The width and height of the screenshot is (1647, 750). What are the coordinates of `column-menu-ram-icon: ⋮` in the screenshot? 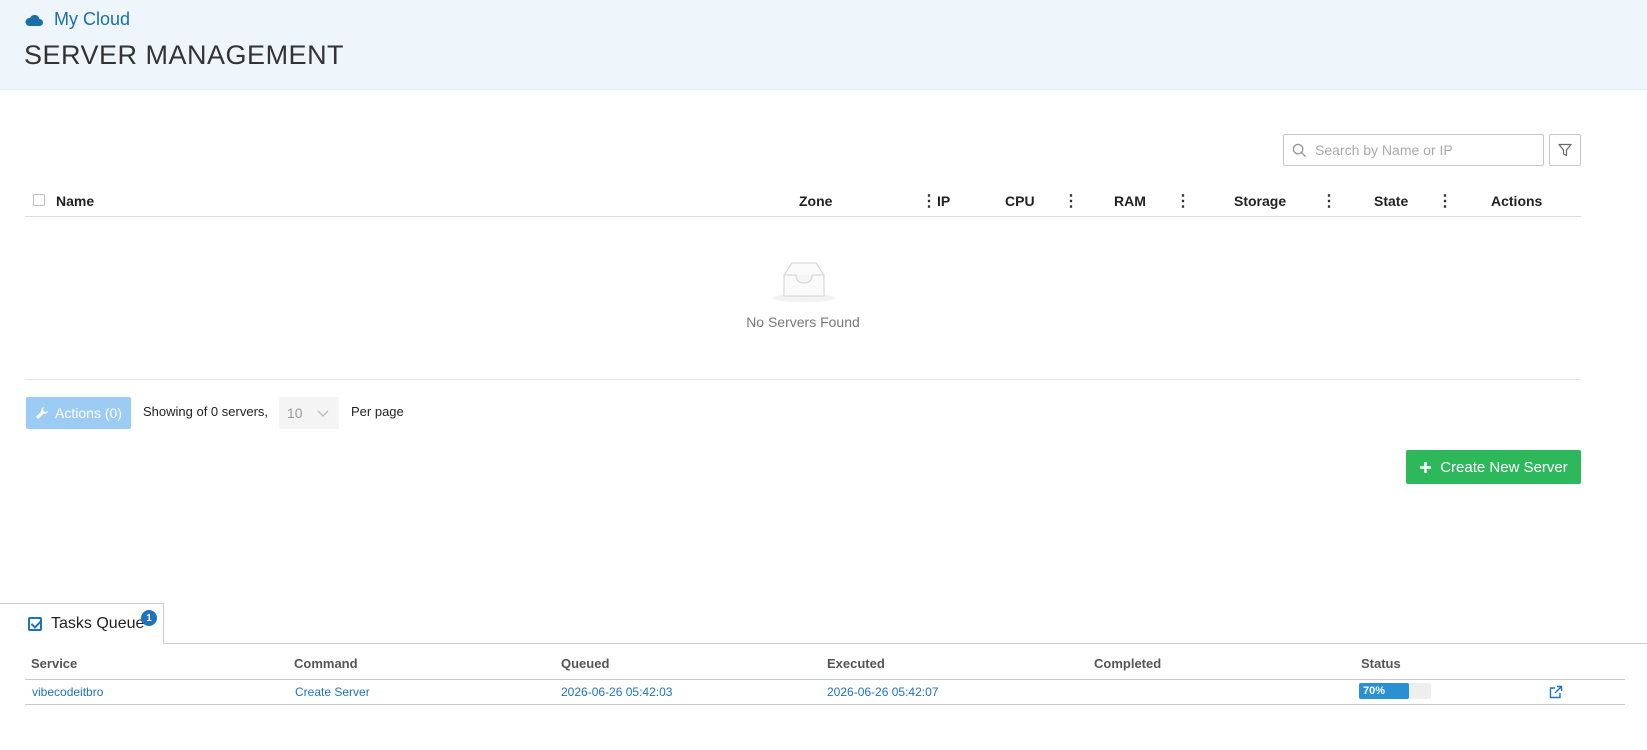 It's located at (1183, 201).